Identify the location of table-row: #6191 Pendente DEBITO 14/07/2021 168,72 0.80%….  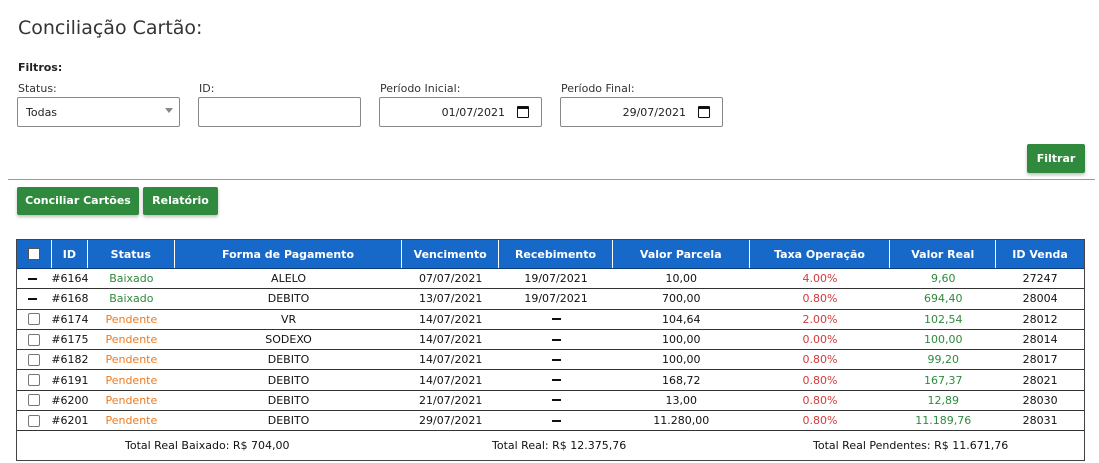
(550, 380).